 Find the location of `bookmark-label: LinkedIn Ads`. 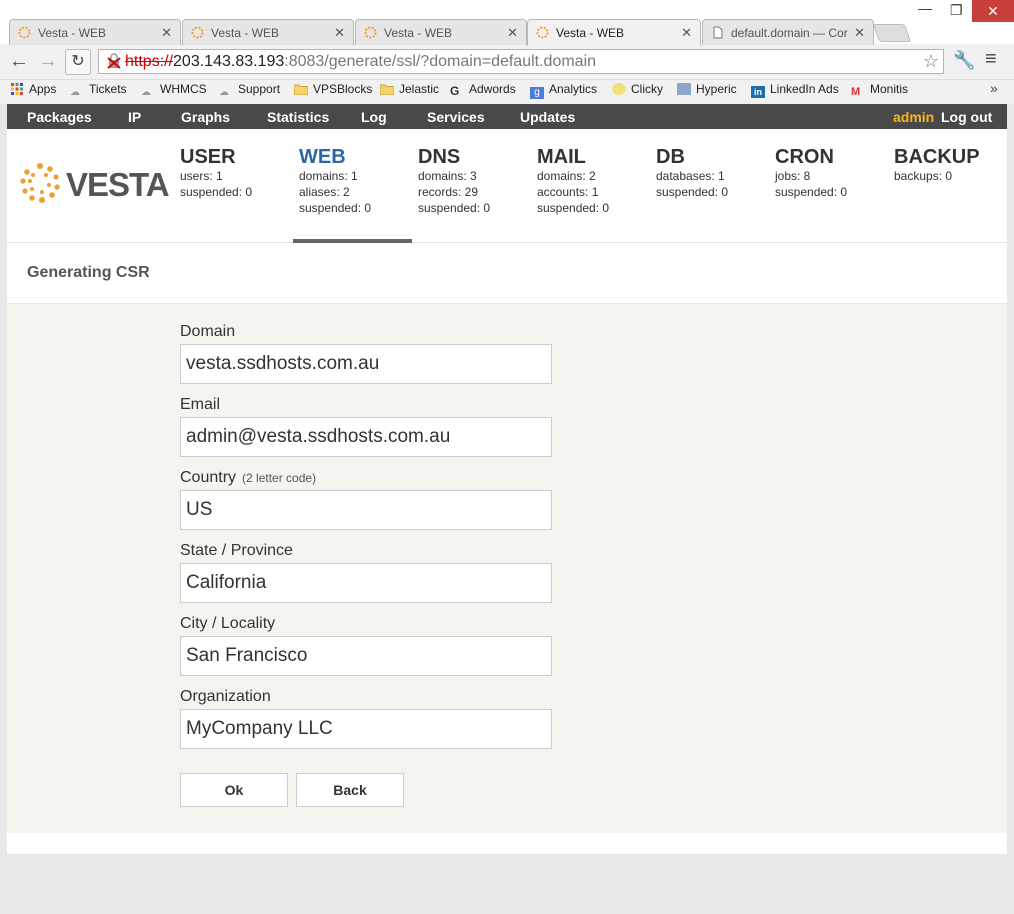

bookmark-label: LinkedIn Ads is located at coordinates (804, 89).